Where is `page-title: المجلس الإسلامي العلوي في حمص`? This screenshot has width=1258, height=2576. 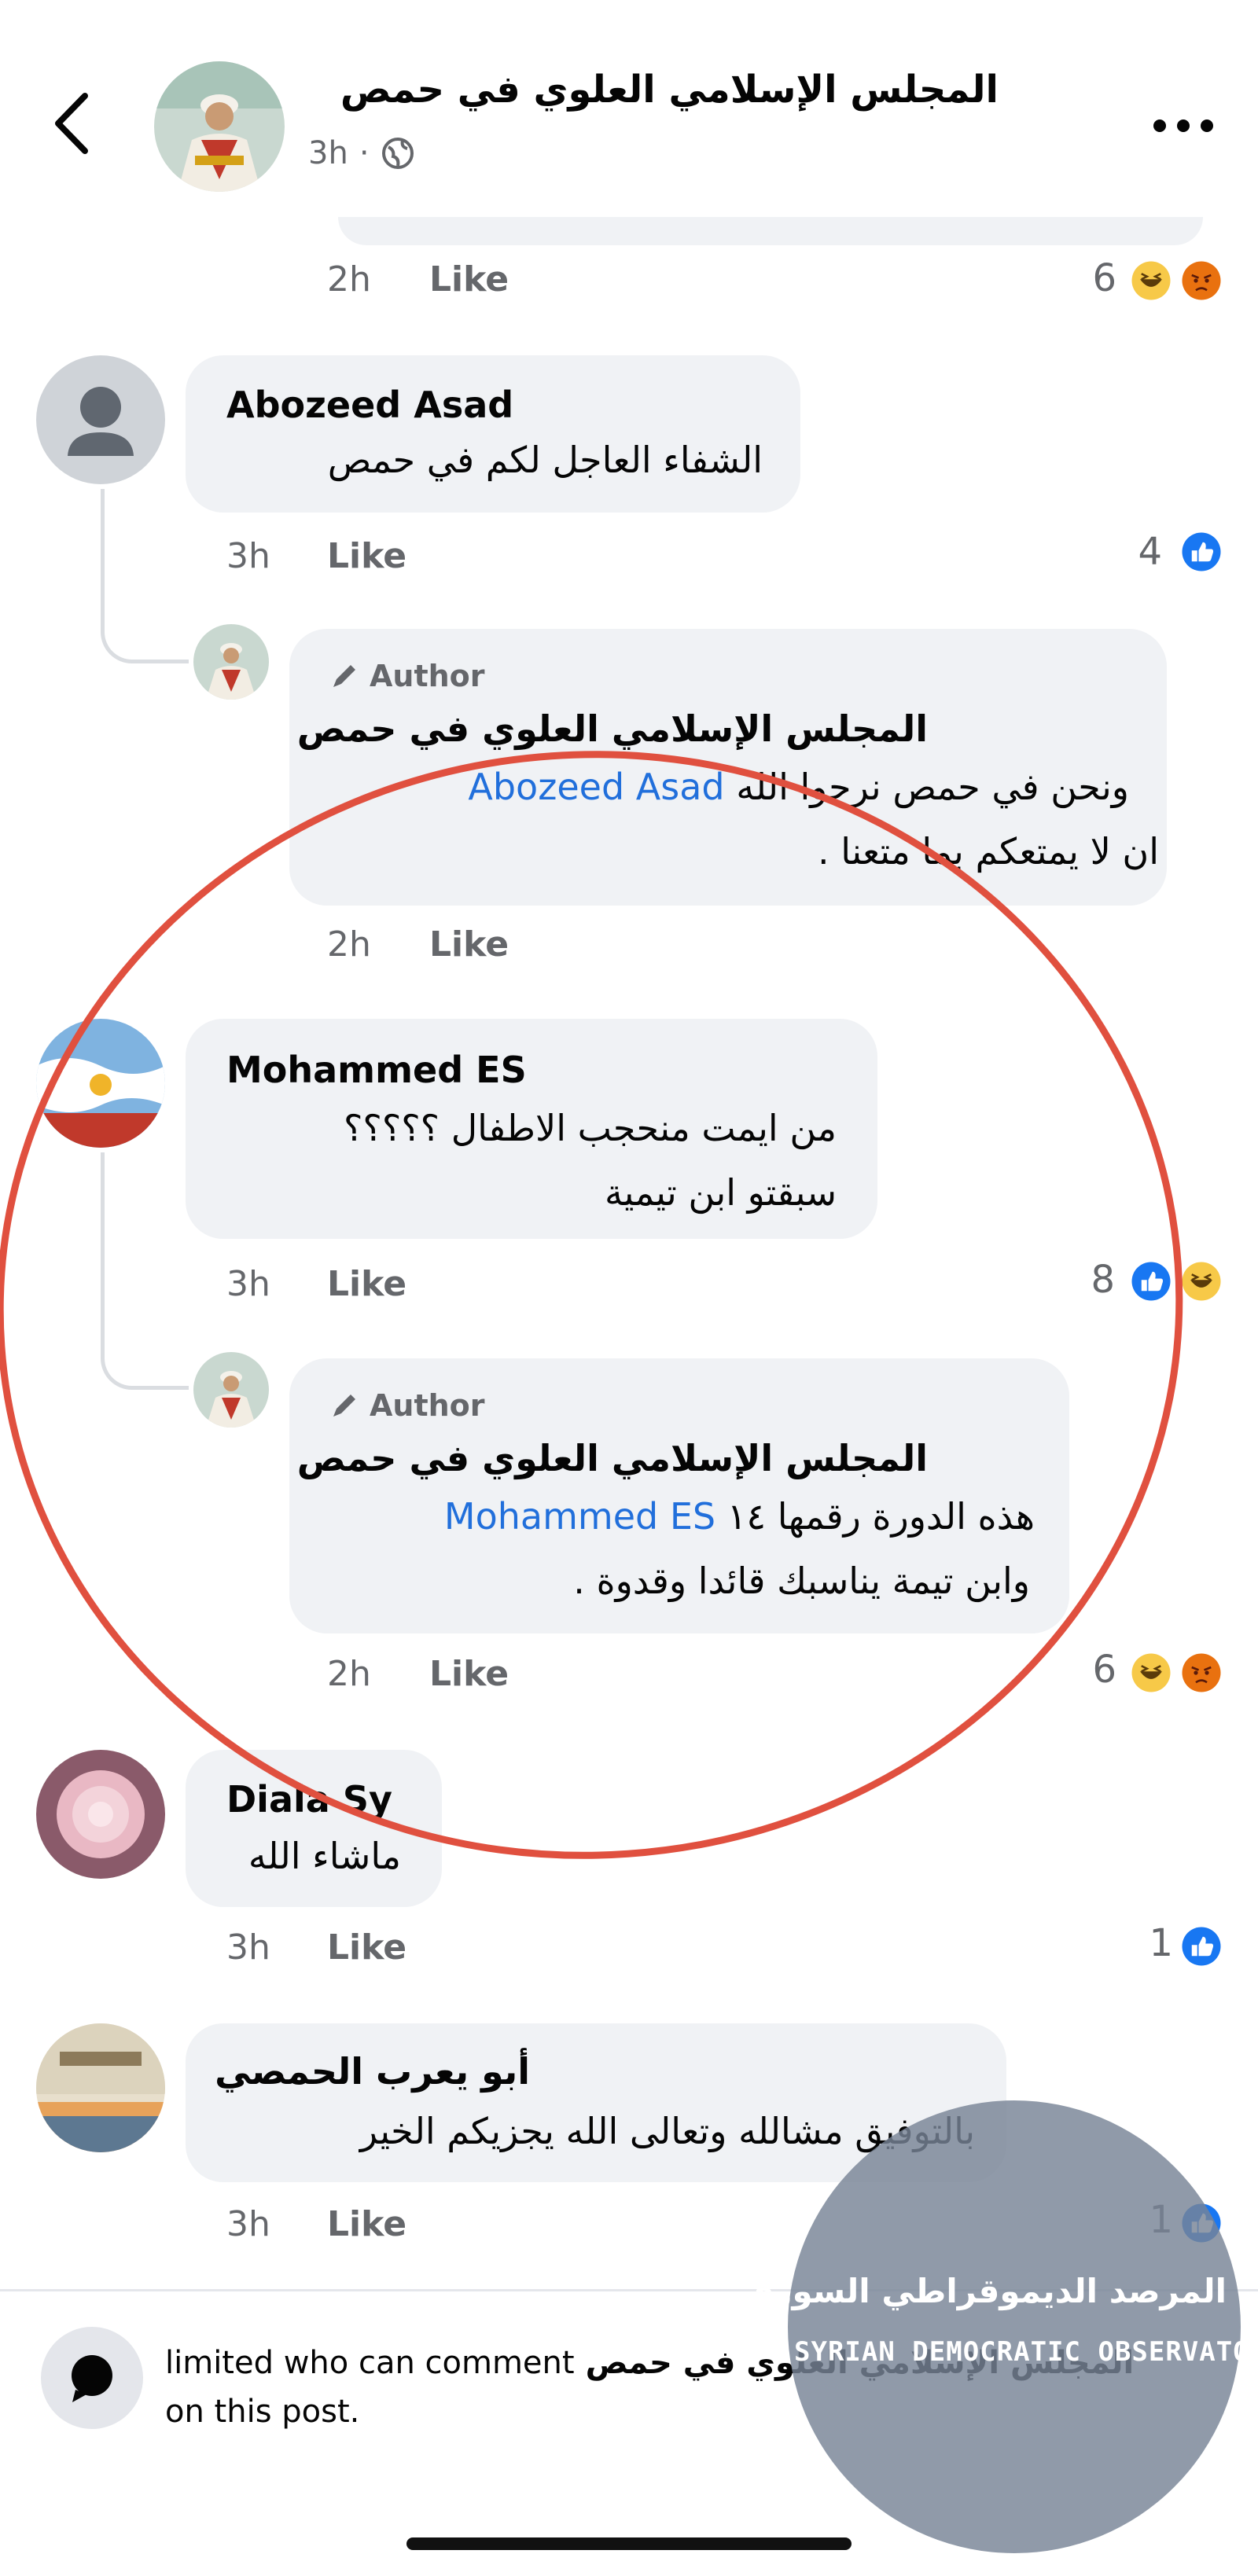
page-title: المجلس الإسلامي العلوي في حمص is located at coordinates (669, 90).